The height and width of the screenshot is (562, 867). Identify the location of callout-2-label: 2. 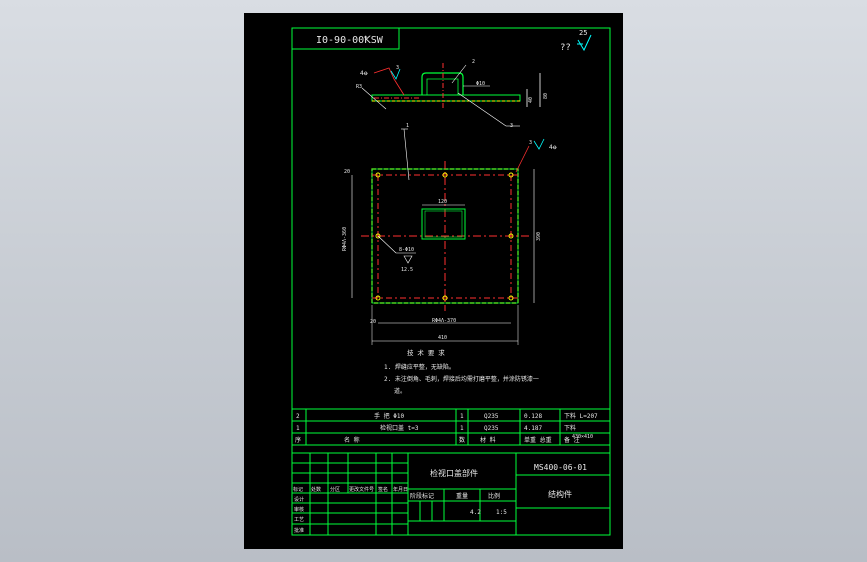
(473, 62).